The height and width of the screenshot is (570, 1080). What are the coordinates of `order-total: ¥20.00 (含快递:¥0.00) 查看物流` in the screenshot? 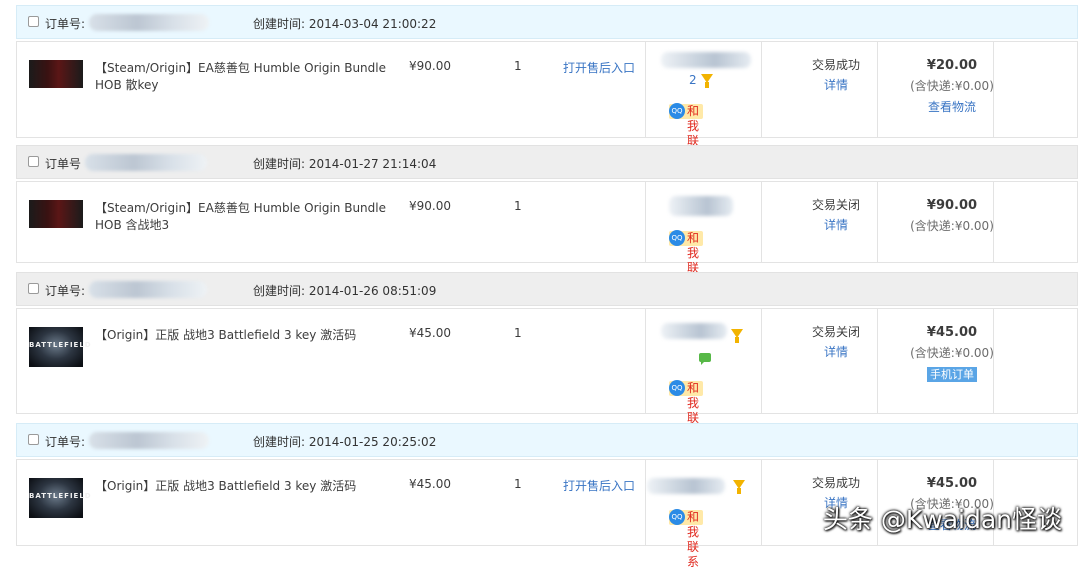 It's located at (952, 86).